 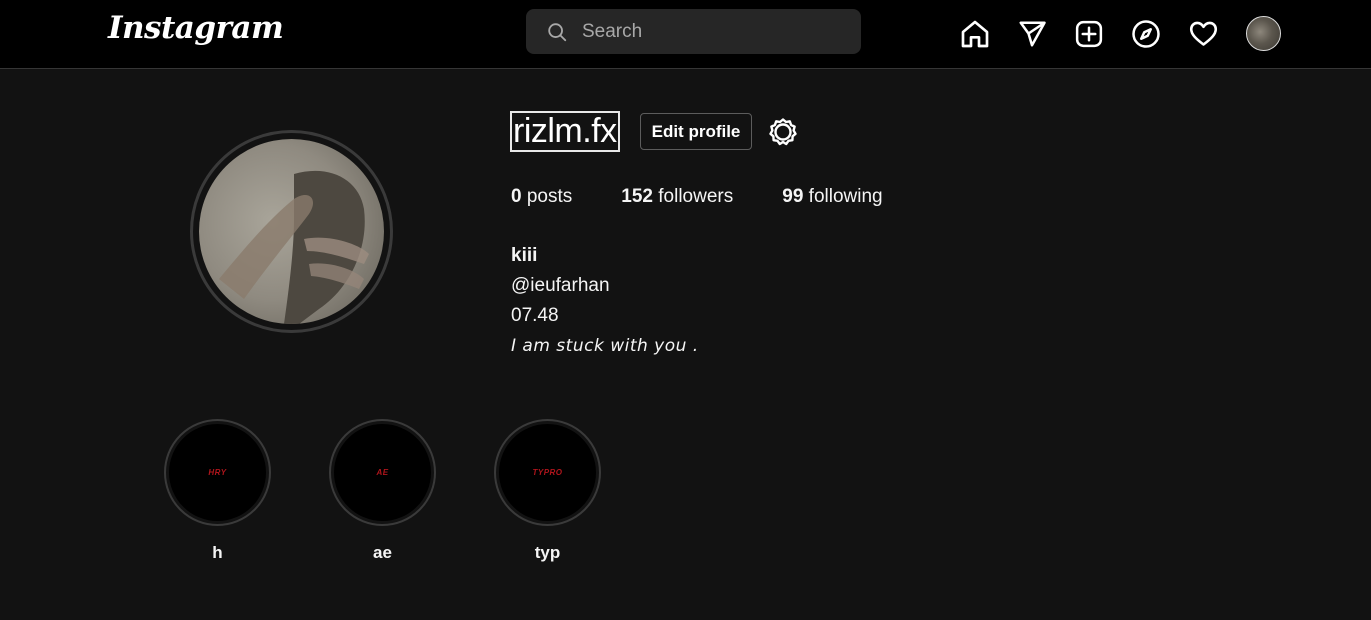 I want to click on followers-count: 152, so click(x=637, y=196).